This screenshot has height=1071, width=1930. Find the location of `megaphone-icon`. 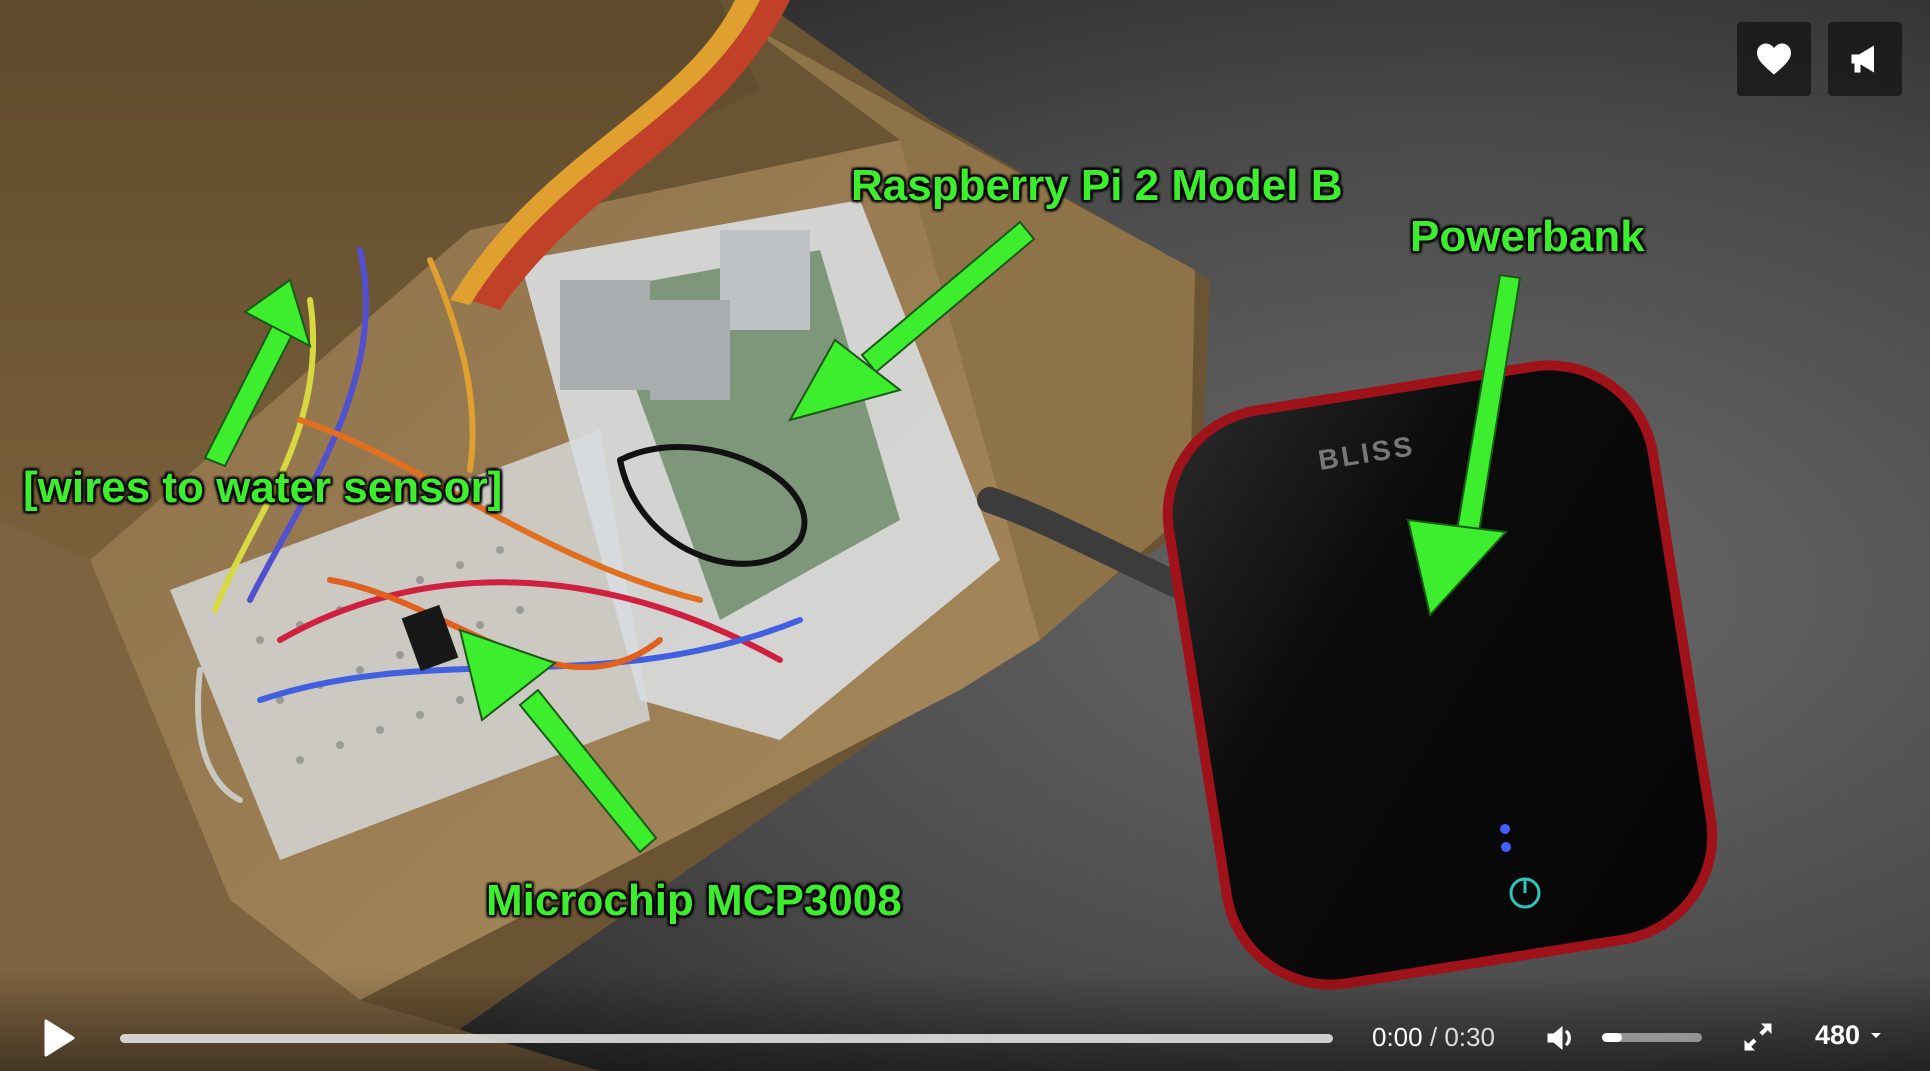

megaphone-icon is located at coordinates (1862, 59).